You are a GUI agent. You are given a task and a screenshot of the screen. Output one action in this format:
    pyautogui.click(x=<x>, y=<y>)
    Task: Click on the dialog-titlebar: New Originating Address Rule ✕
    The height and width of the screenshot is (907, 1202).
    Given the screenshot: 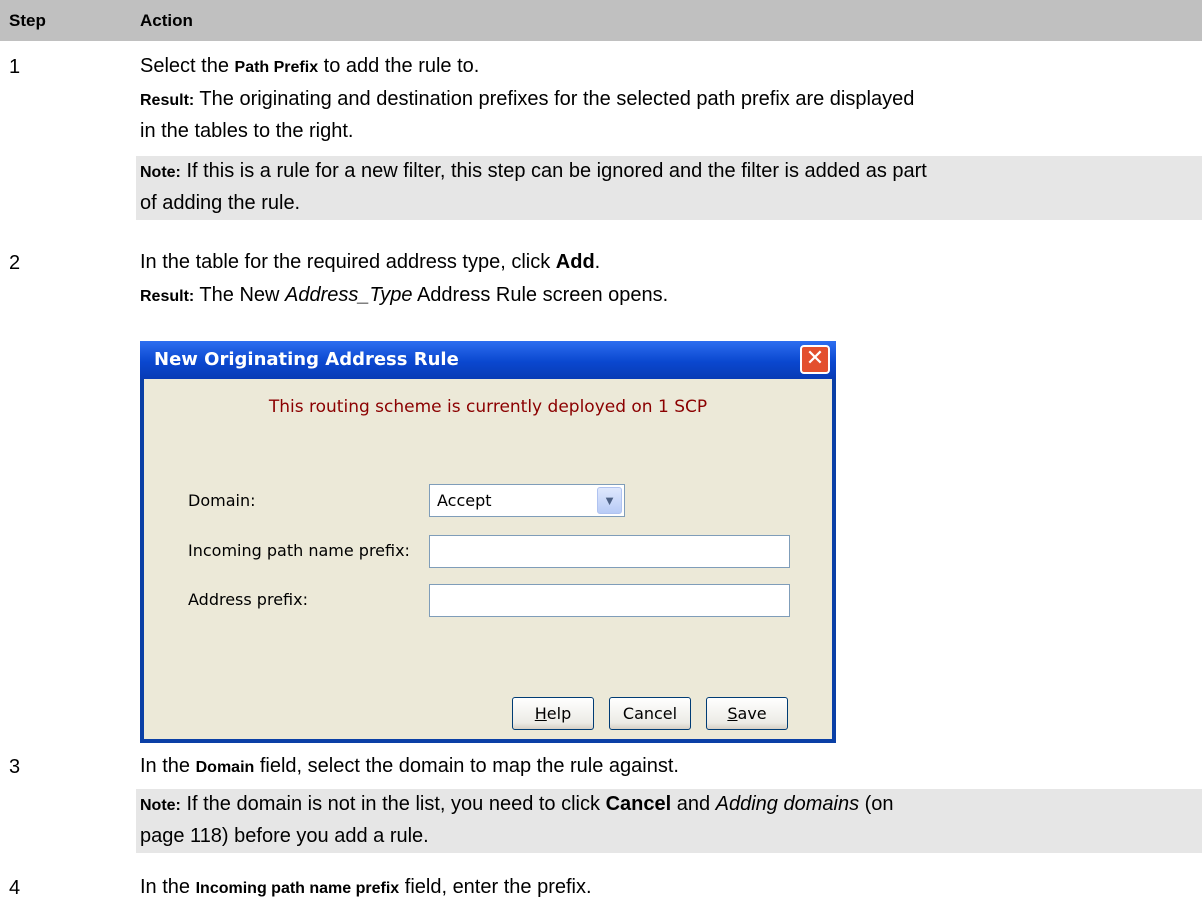 What is the action you would take?
    pyautogui.click(x=488, y=360)
    